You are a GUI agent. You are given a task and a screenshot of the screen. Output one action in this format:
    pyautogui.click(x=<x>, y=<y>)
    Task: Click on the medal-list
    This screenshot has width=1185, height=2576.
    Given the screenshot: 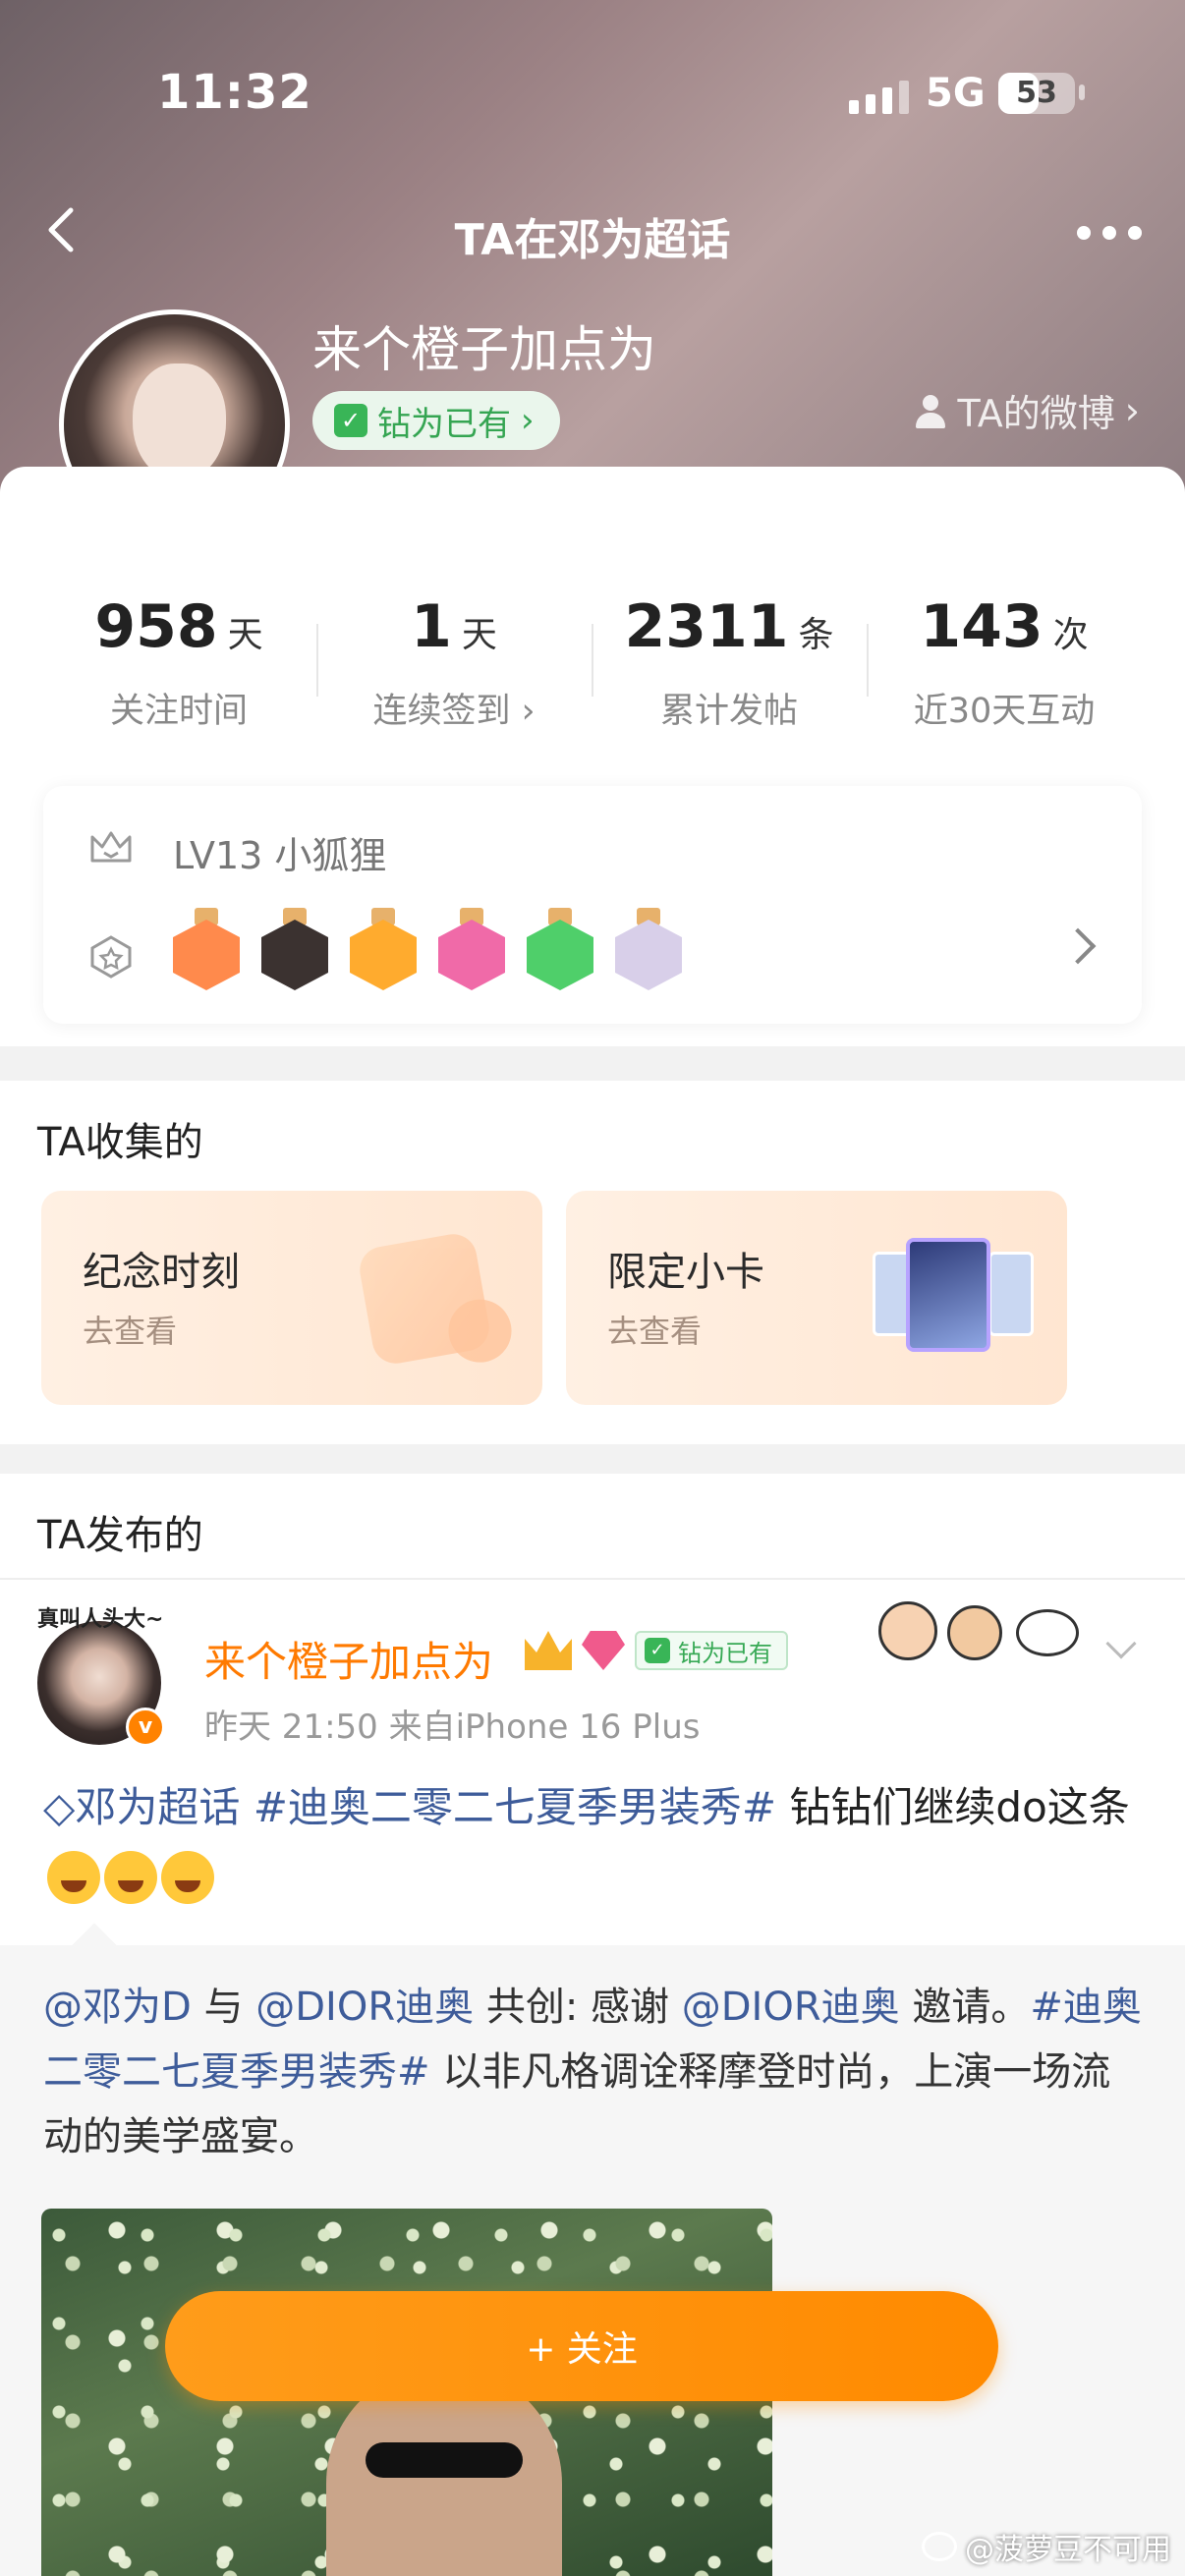 What is the action you would take?
    pyautogui.click(x=428, y=949)
    